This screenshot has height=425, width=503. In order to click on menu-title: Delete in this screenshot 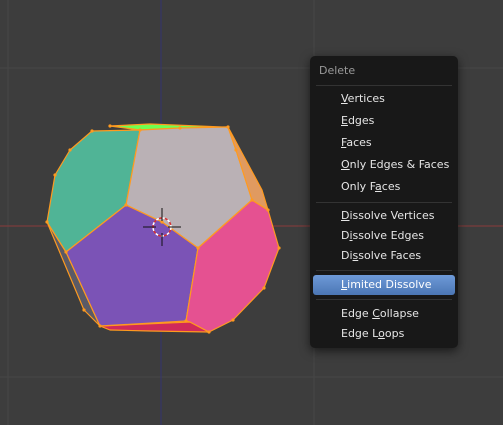, I will do `click(337, 70)`.